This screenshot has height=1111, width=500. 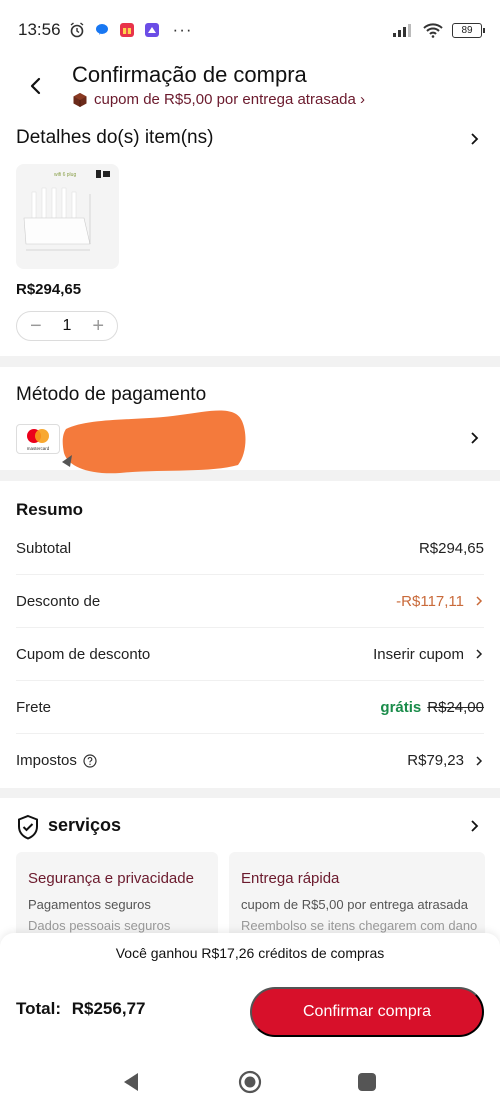 I want to click on decrease-quantity-button: −, so click(x=36, y=326).